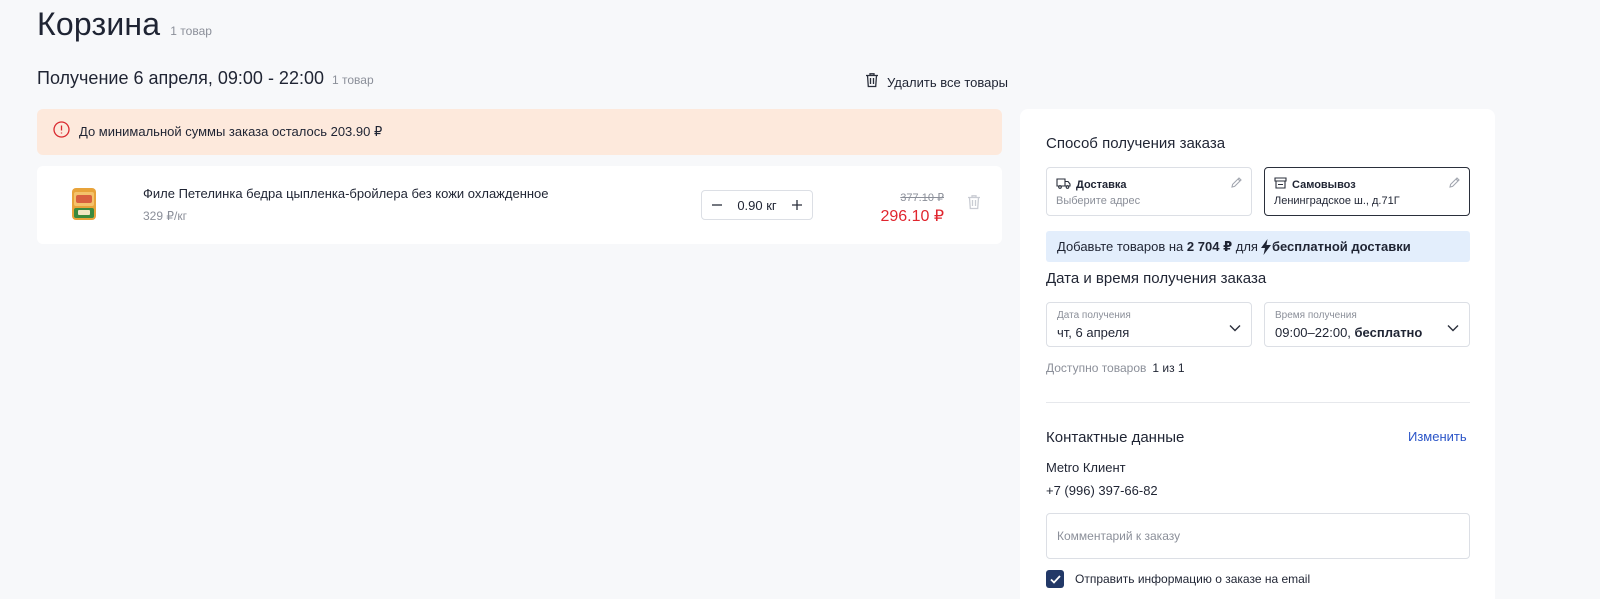 This screenshot has width=1600, height=599. I want to click on delivery-option-title: Доставка, so click(1101, 185).